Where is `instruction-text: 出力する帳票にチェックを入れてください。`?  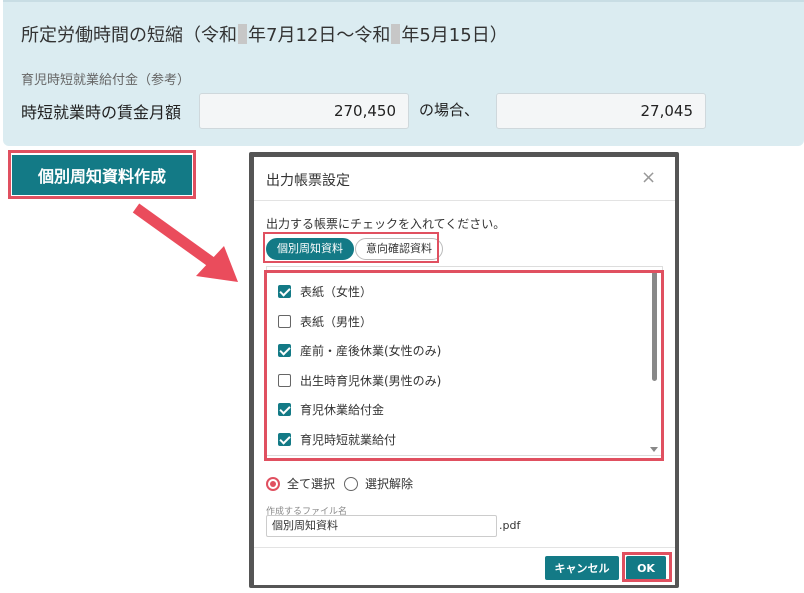
instruction-text: 出力する帳票にチェックを入れてください。 is located at coordinates (386, 224).